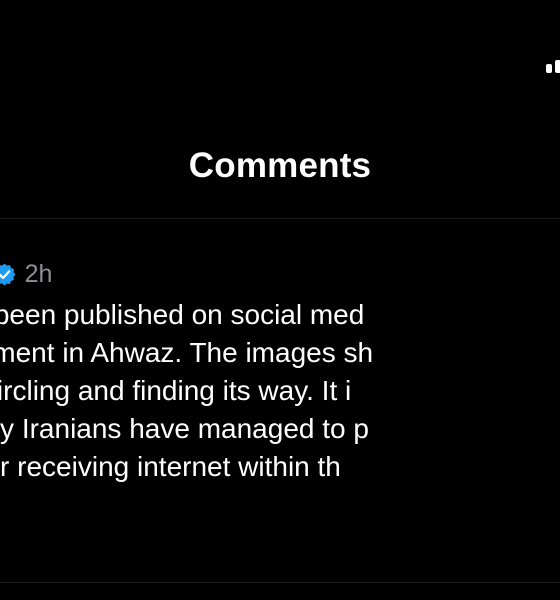  Describe the element at coordinates (549, 68) in the screenshot. I see `status-dot` at that location.